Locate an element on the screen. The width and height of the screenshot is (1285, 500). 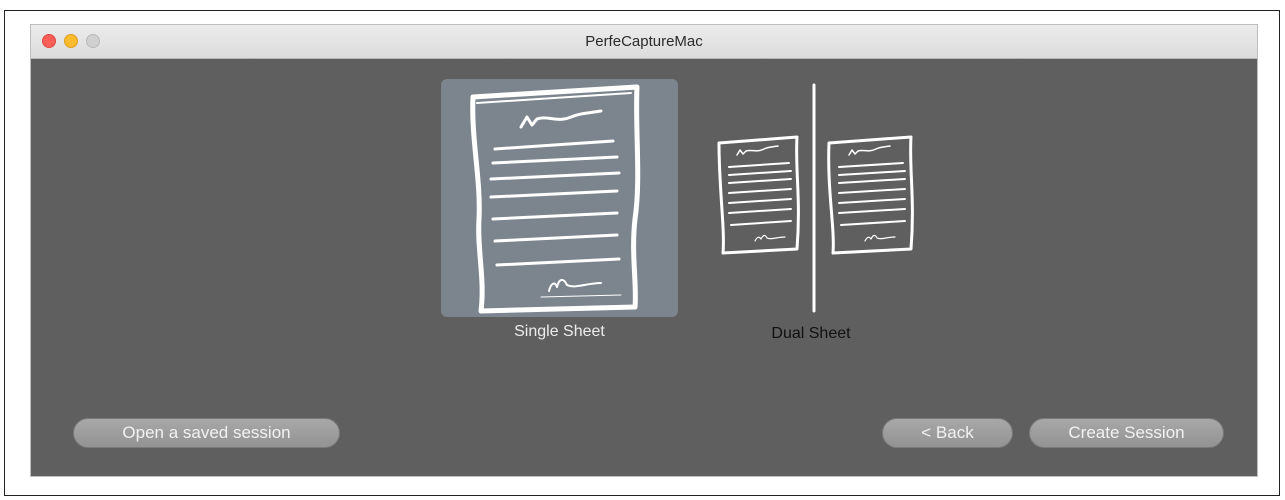
title-bar: PerfeCaptureMac is located at coordinates (644, 42).